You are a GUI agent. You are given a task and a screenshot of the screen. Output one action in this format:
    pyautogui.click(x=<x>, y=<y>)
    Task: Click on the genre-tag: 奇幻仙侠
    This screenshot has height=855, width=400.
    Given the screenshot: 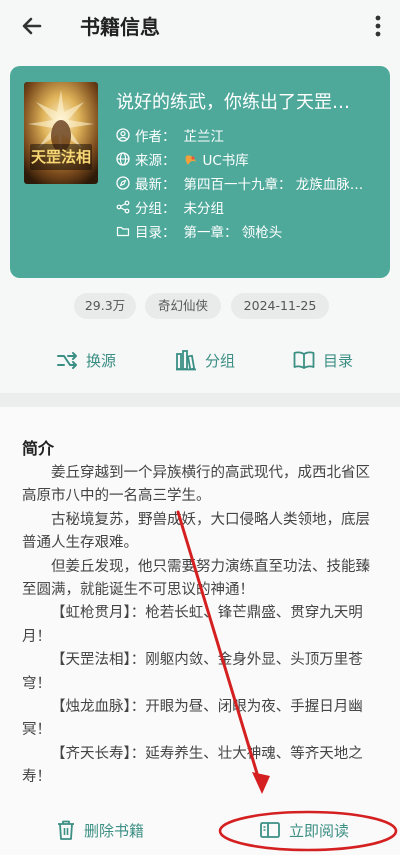 What is the action you would take?
    pyautogui.click(x=183, y=306)
    